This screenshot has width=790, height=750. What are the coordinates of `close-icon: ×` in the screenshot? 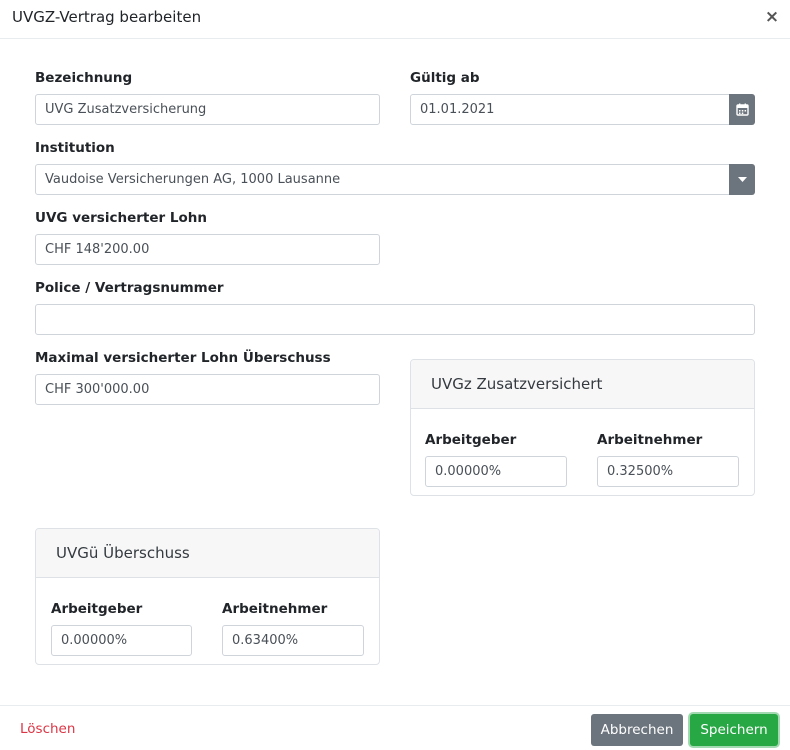 It's located at (772, 17).